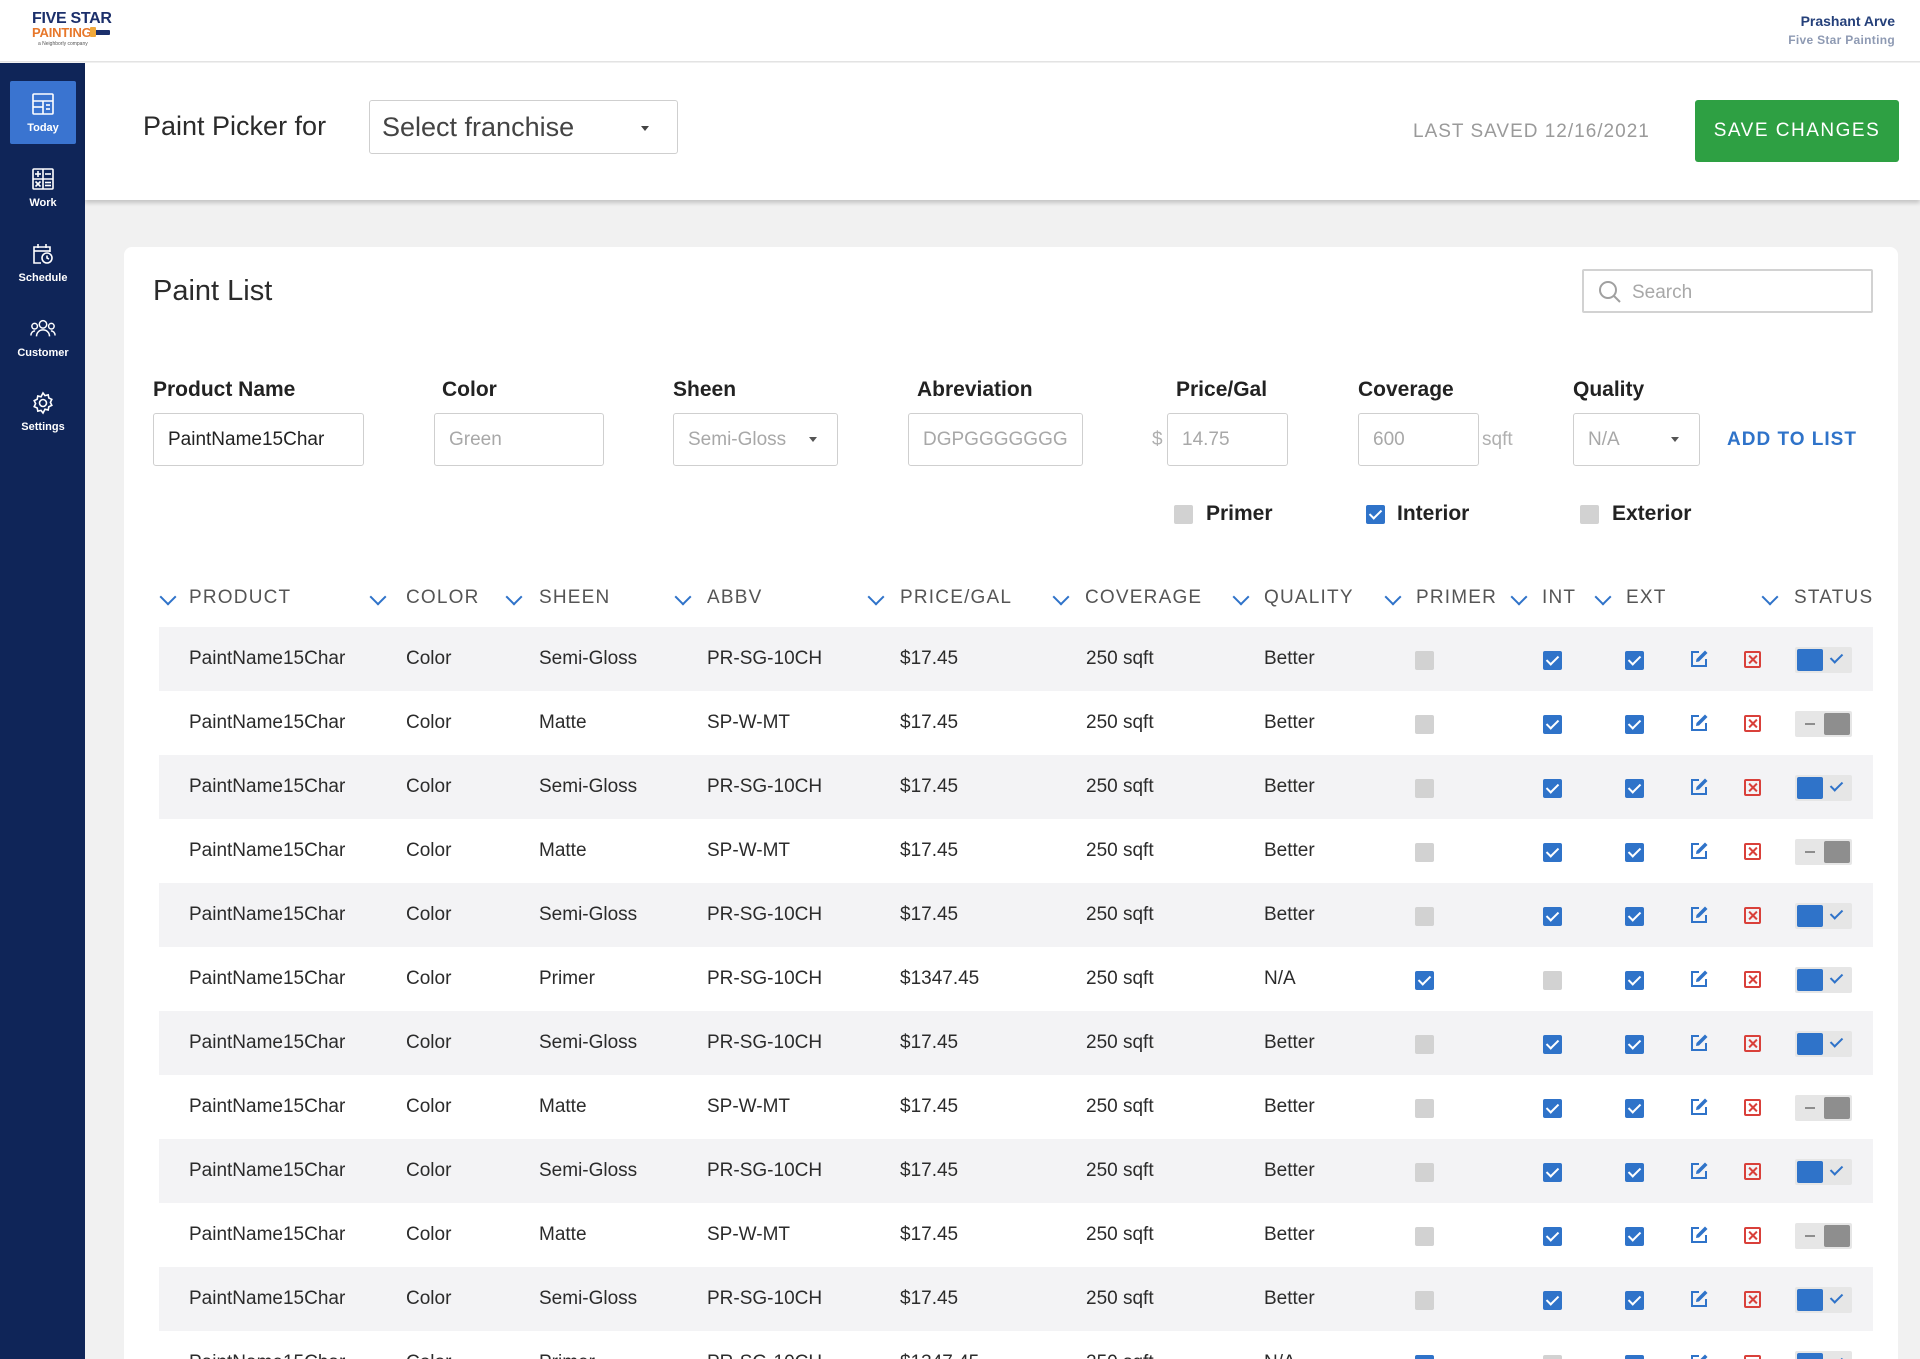 The image size is (1920, 1359). I want to click on quality-select: N/A, so click(1636, 439).